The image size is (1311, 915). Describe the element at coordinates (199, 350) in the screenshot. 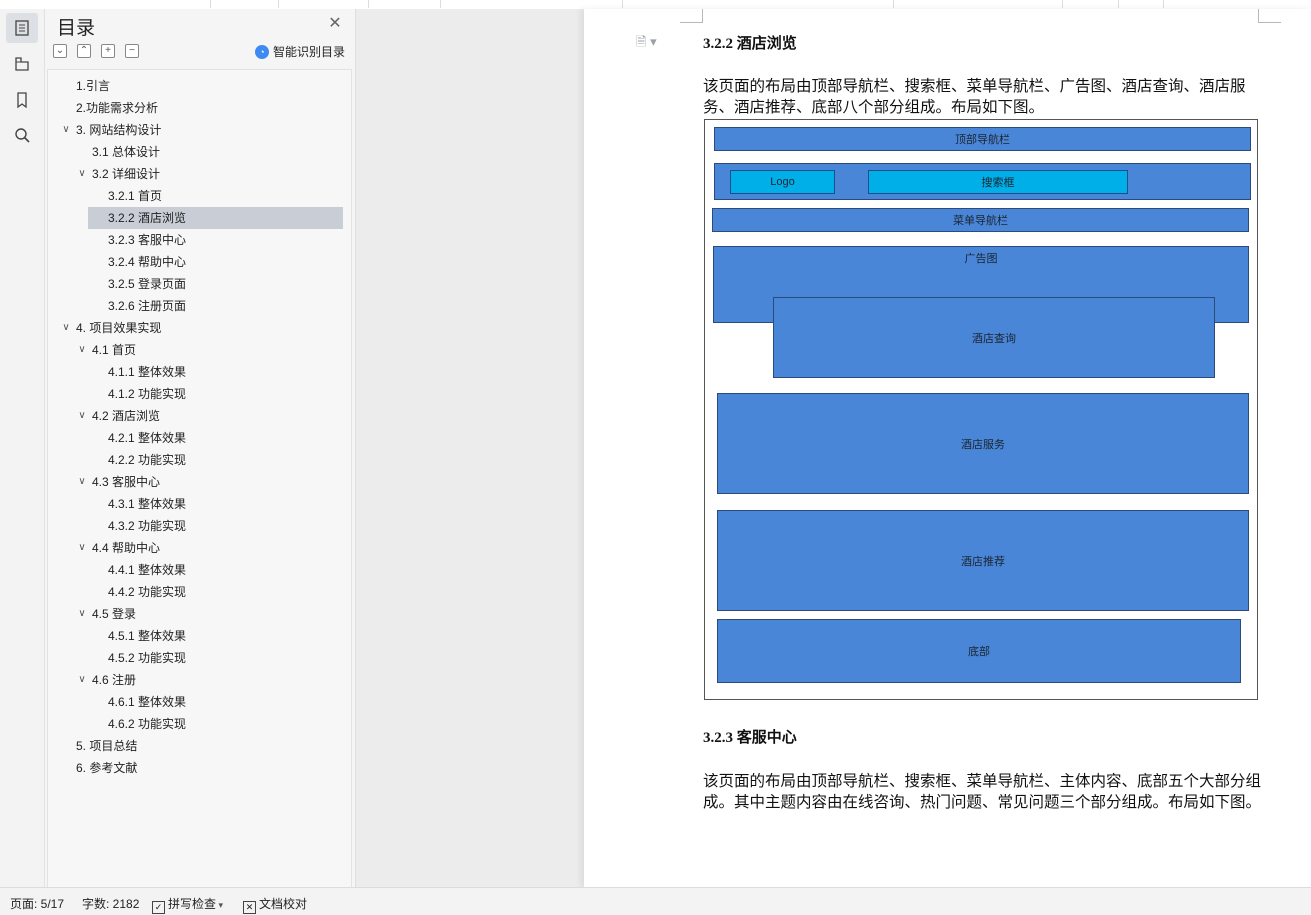

I see `toc-item: ∨ 4.1 首页` at that location.